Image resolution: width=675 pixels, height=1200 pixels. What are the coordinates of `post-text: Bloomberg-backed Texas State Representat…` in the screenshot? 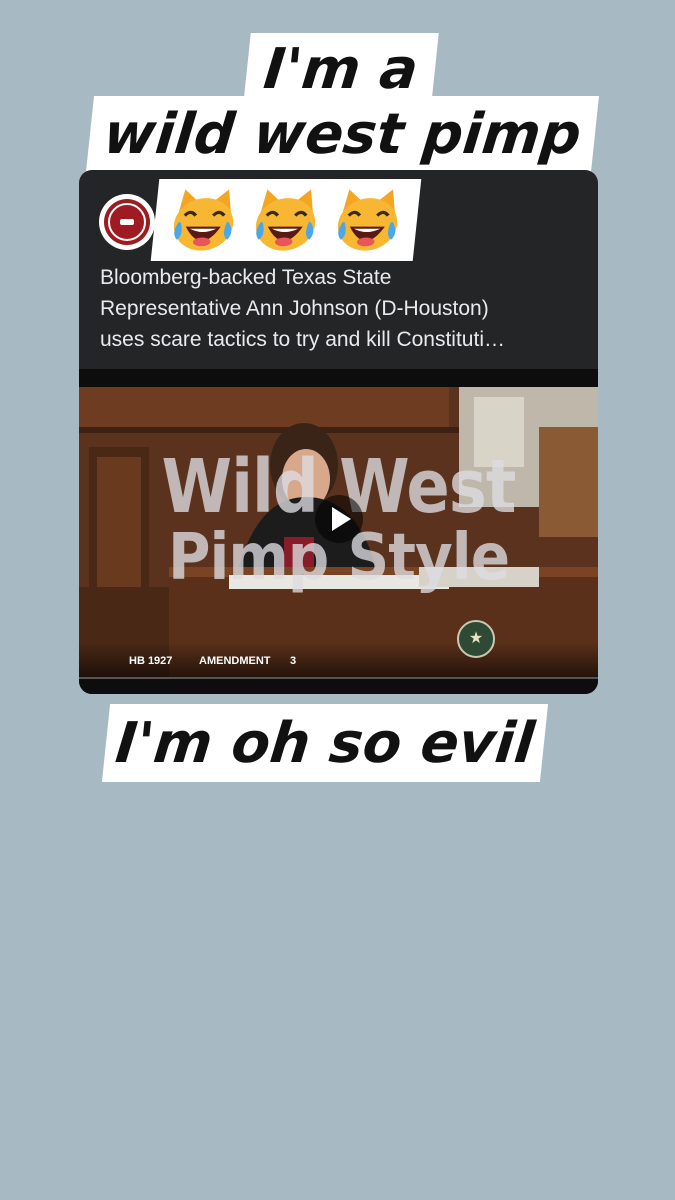 It's located at (342, 308).